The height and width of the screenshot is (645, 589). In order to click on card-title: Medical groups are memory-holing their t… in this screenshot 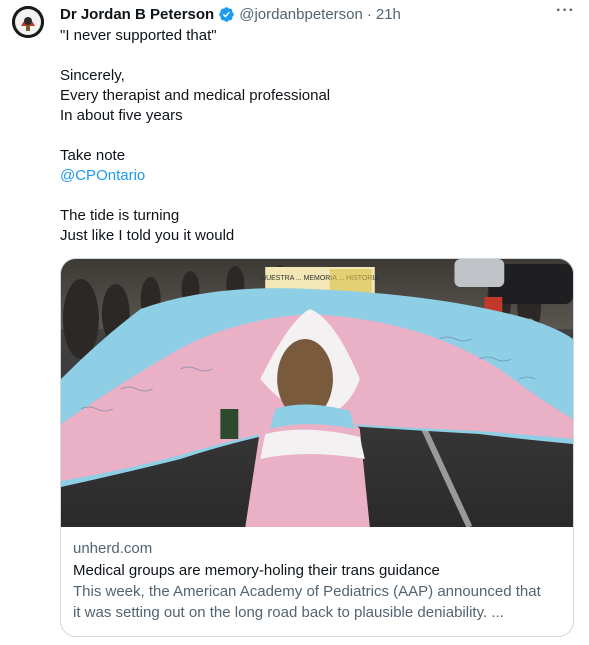, I will do `click(256, 570)`.